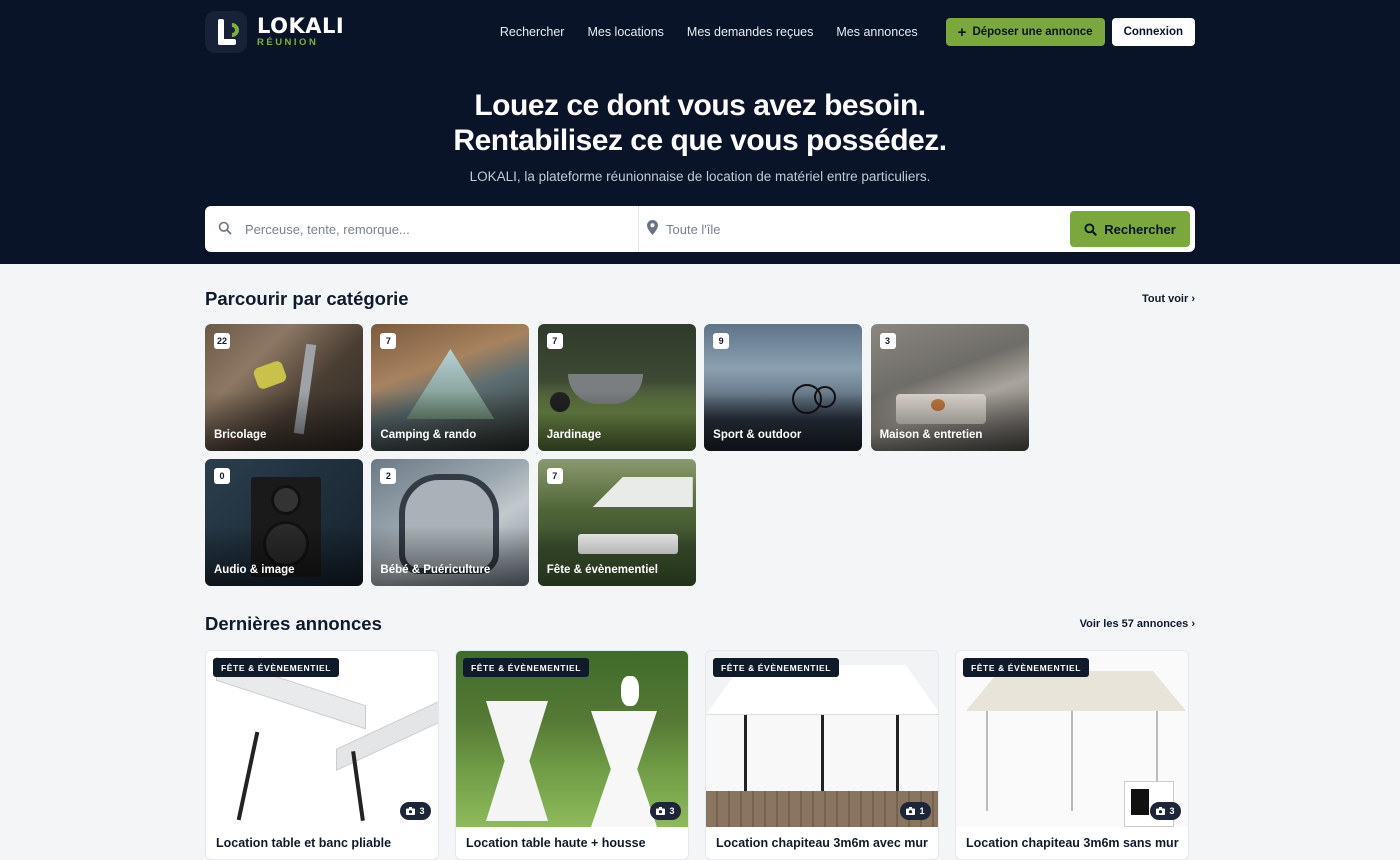 The image size is (1400, 860). What do you see at coordinates (284, 387) in the screenshot?
I see `category-card-bricolage: 22 Bricolage` at bounding box center [284, 387].